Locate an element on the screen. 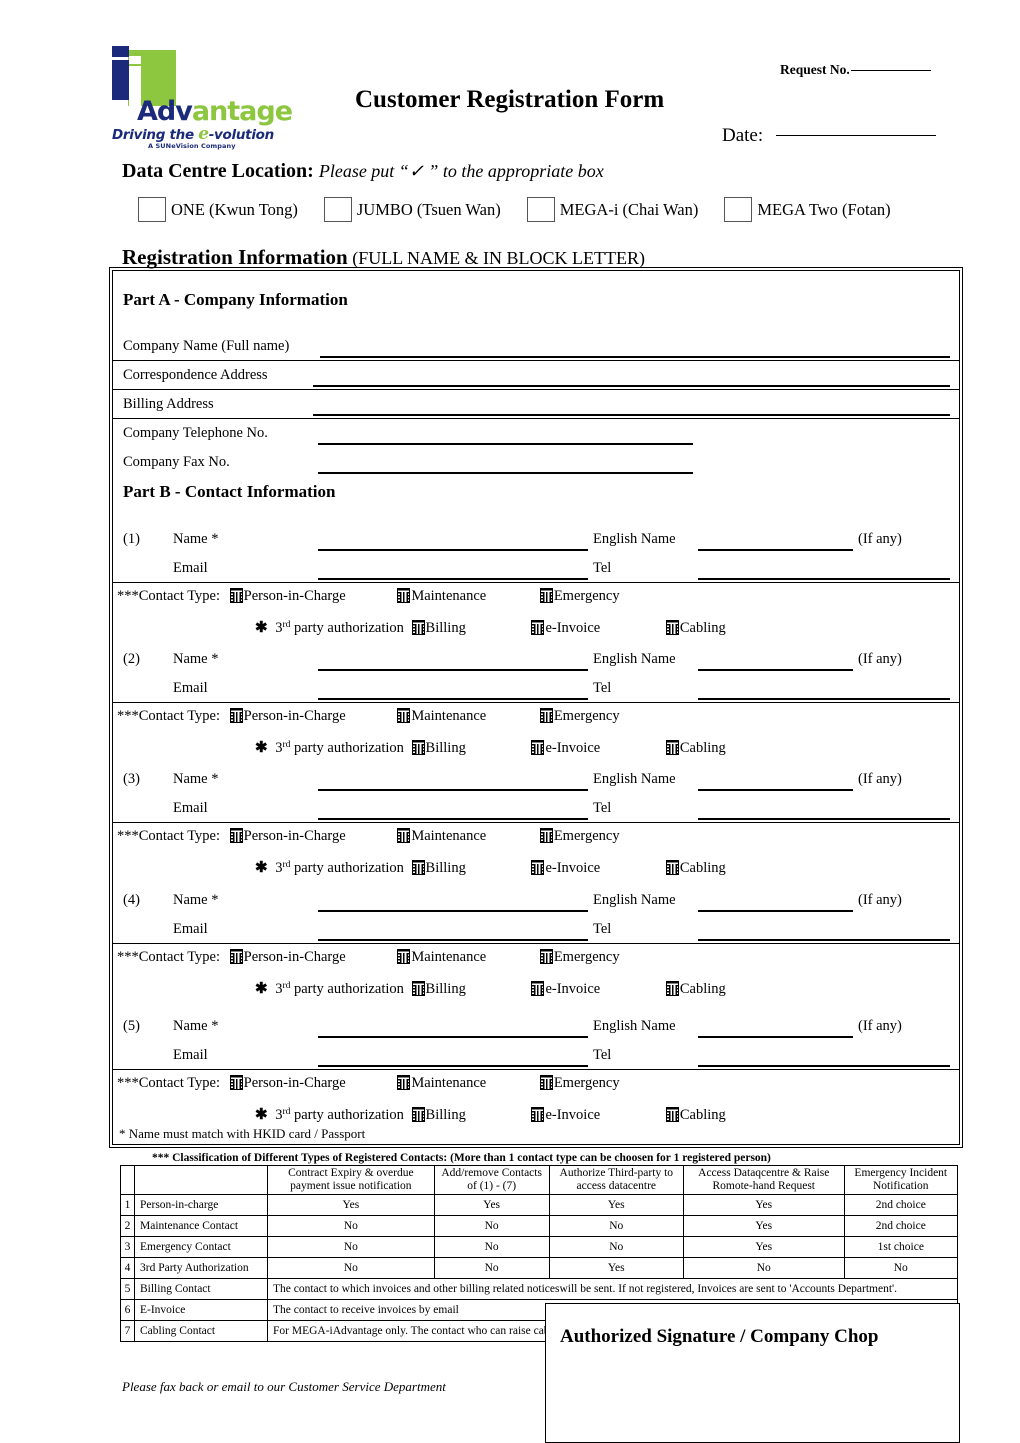 This screenshot has width=1020, height=1443. dc-option-jumbo: JUMBO (Tsuen Wan) is located at coordinates (412, 209).